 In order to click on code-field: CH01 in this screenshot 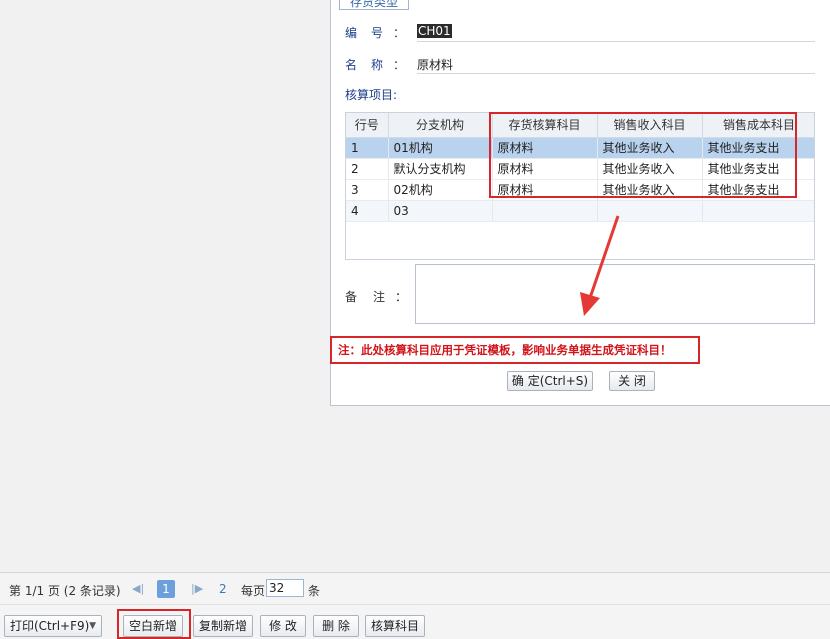, I will do `click(616, 31)`.